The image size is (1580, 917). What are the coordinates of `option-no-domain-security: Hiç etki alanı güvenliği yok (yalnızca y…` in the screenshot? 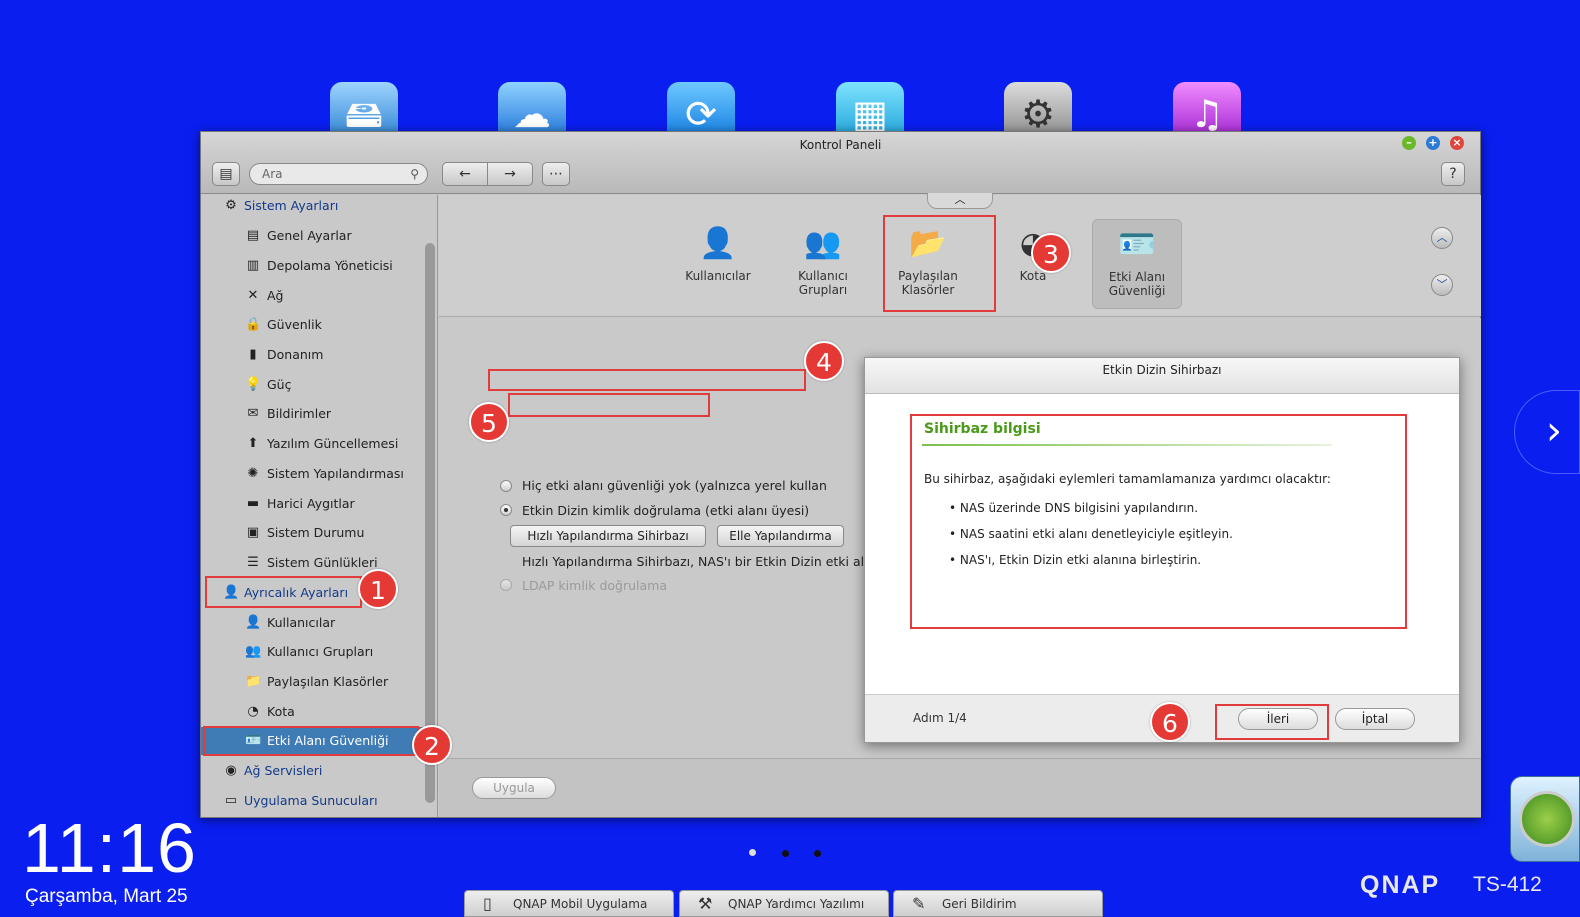 It's located at (674, 485).